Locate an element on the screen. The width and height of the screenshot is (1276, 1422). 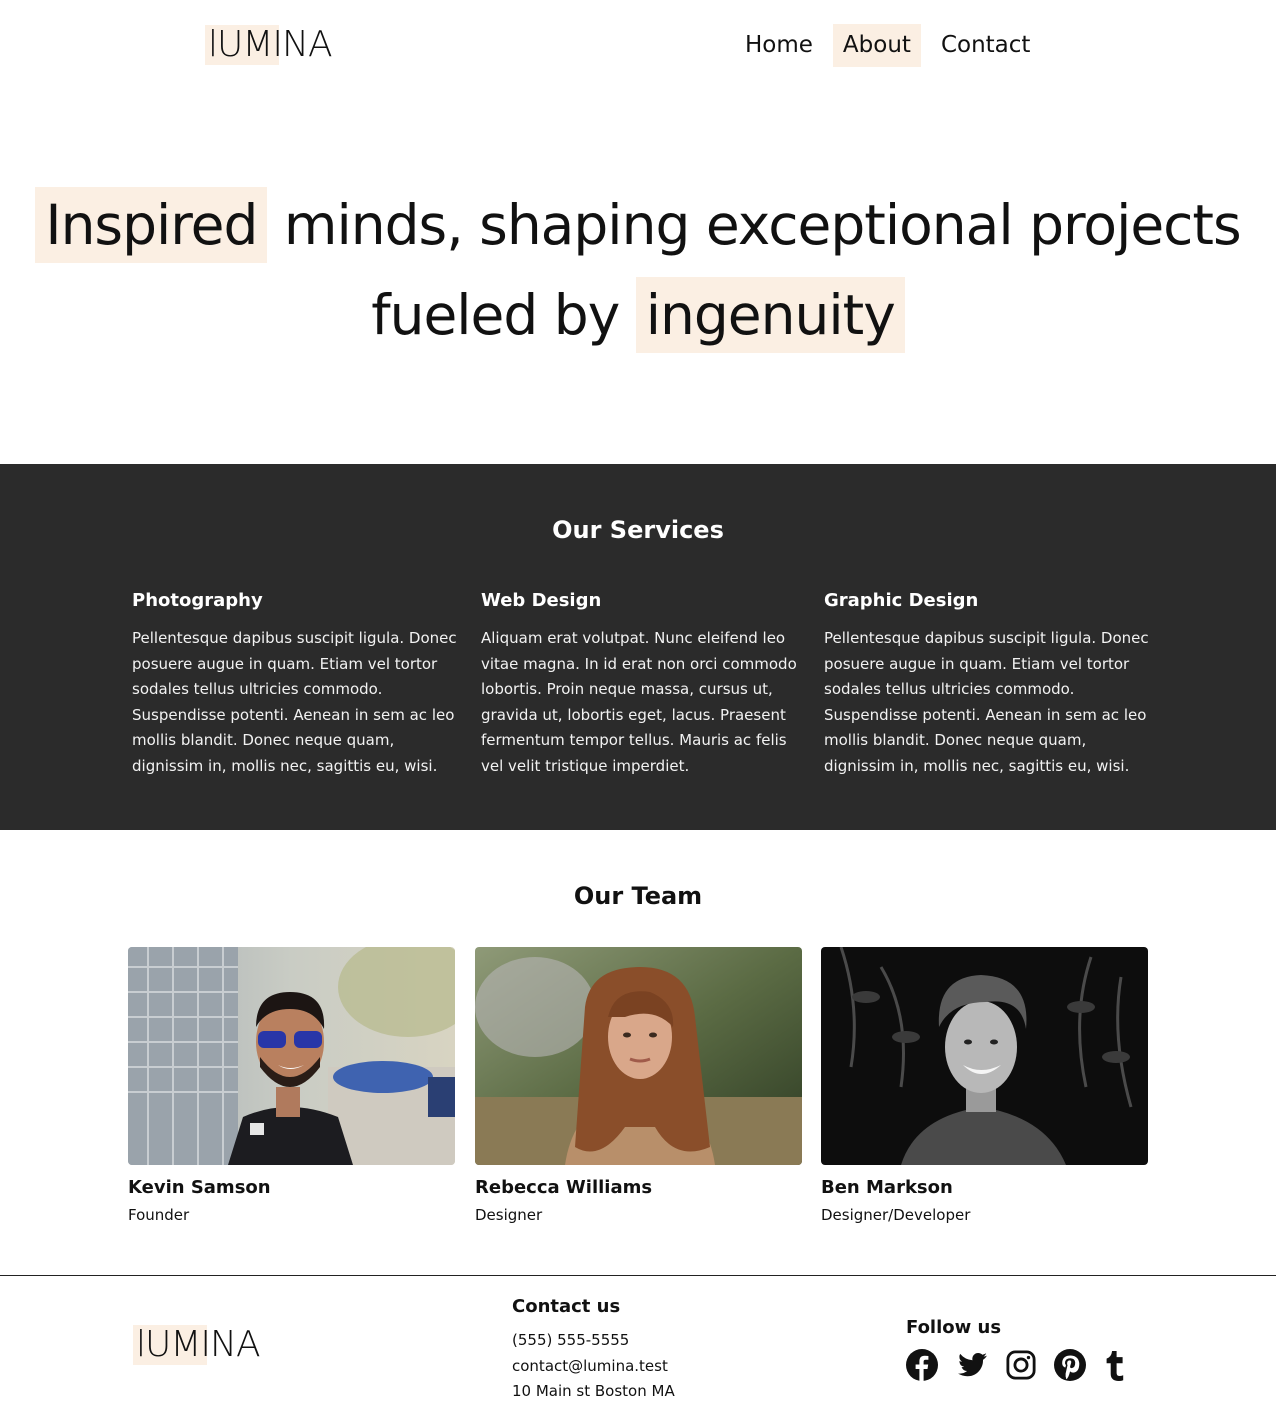
team-member-ben: Ben Markson Designer/Developer is located at coordinates (984, 1086).